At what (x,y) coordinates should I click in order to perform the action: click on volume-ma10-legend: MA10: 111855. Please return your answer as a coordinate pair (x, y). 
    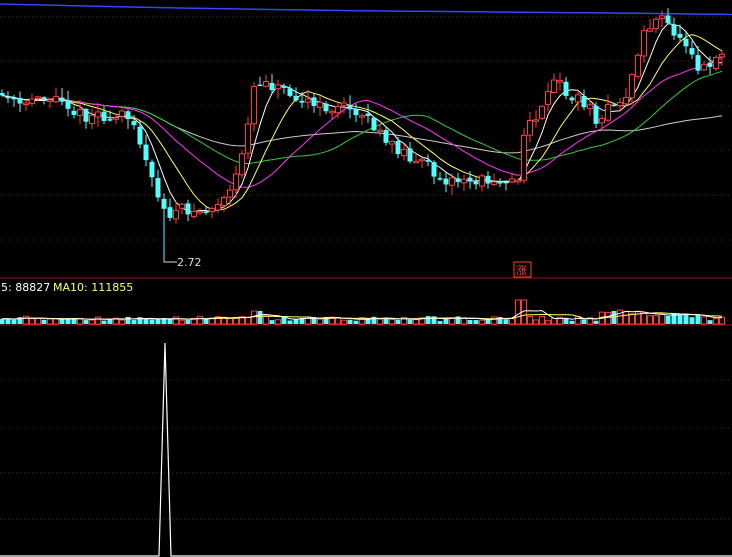
    Looking at the image, I should click on (93, 287).